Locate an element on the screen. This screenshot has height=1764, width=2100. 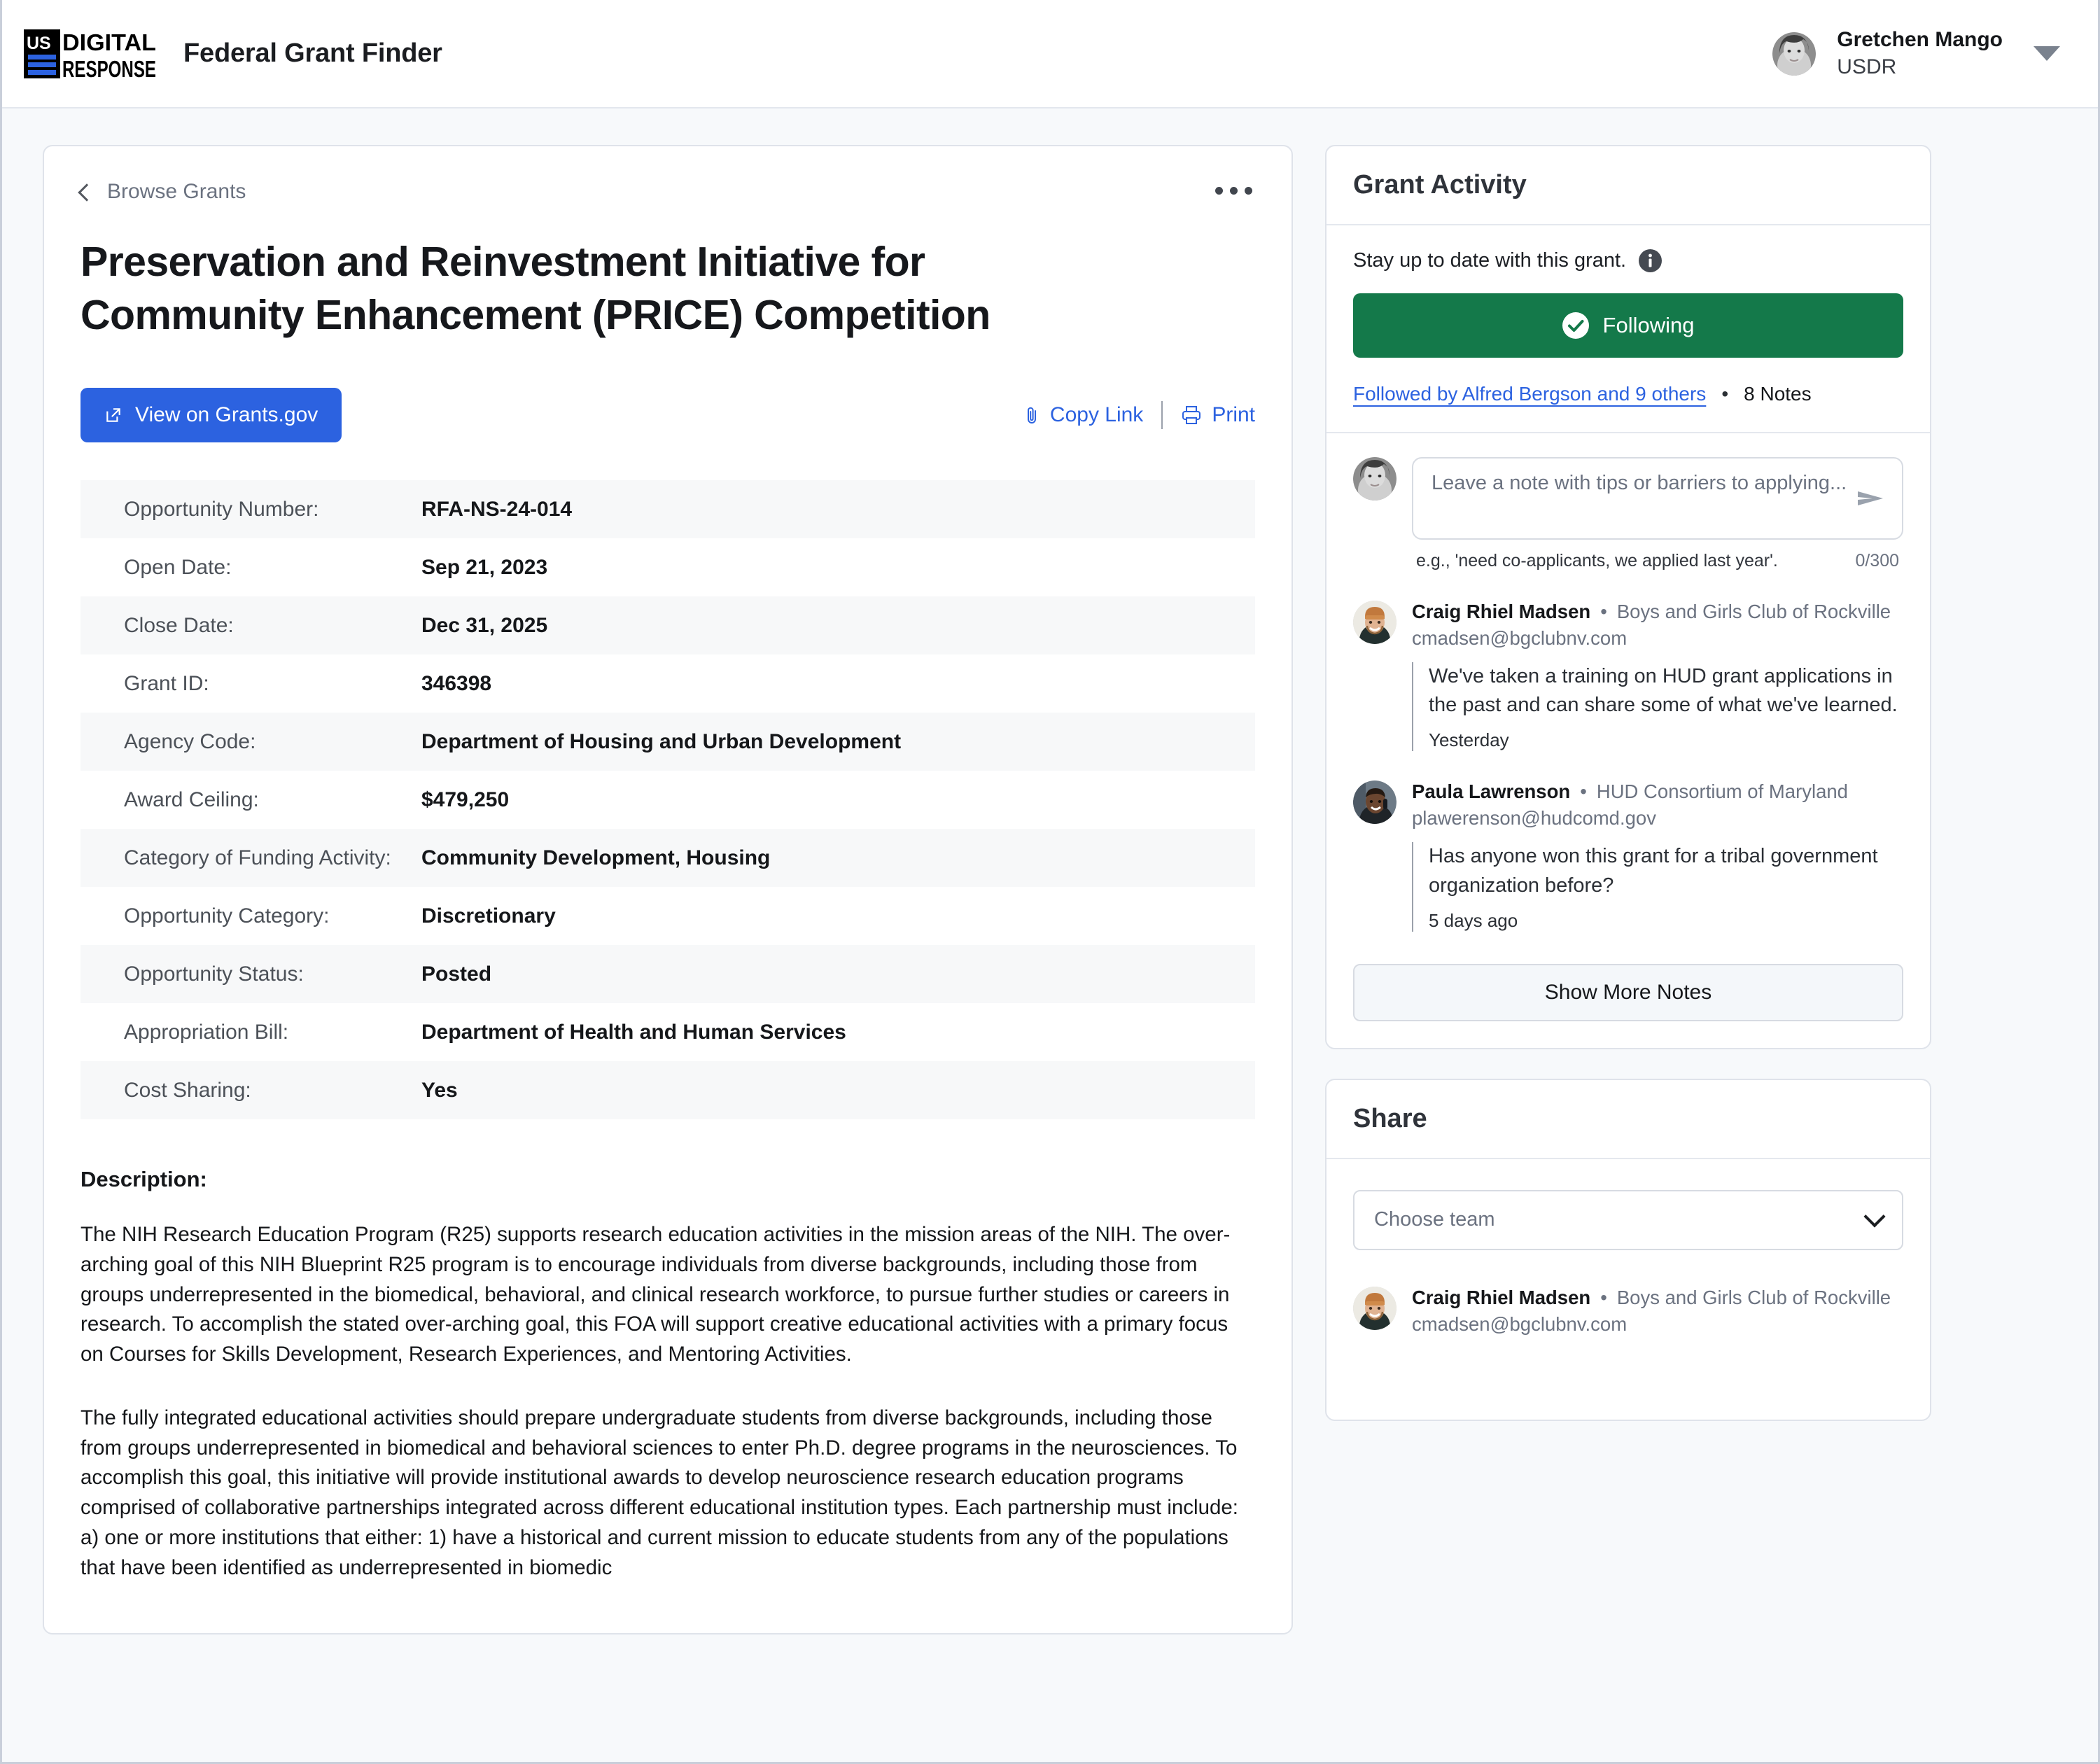
detail-value: Discretionary is located at coordinates (488, 915).